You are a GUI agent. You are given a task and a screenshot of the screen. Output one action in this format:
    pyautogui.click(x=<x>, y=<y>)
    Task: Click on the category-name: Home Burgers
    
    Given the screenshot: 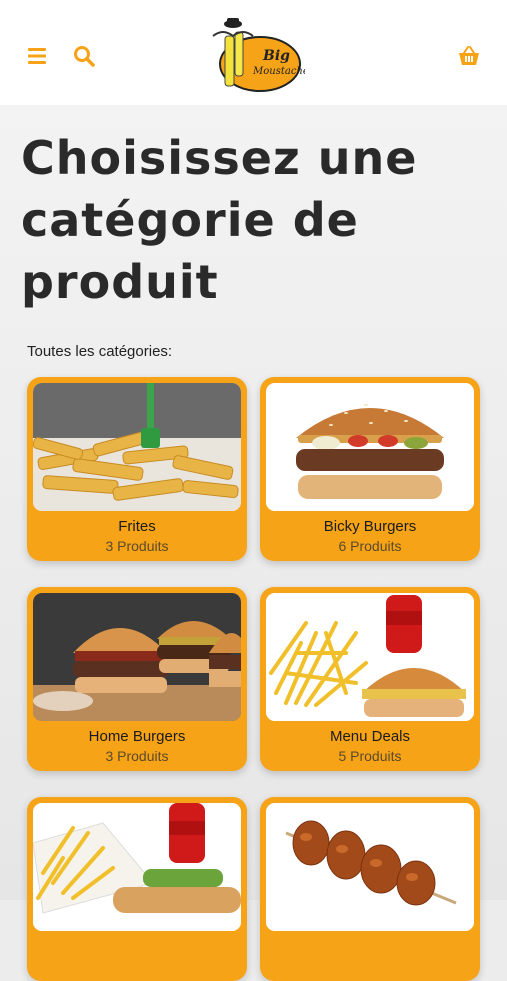 What is the action you would take?
    pyautogui.click(x=137, y=736)
    